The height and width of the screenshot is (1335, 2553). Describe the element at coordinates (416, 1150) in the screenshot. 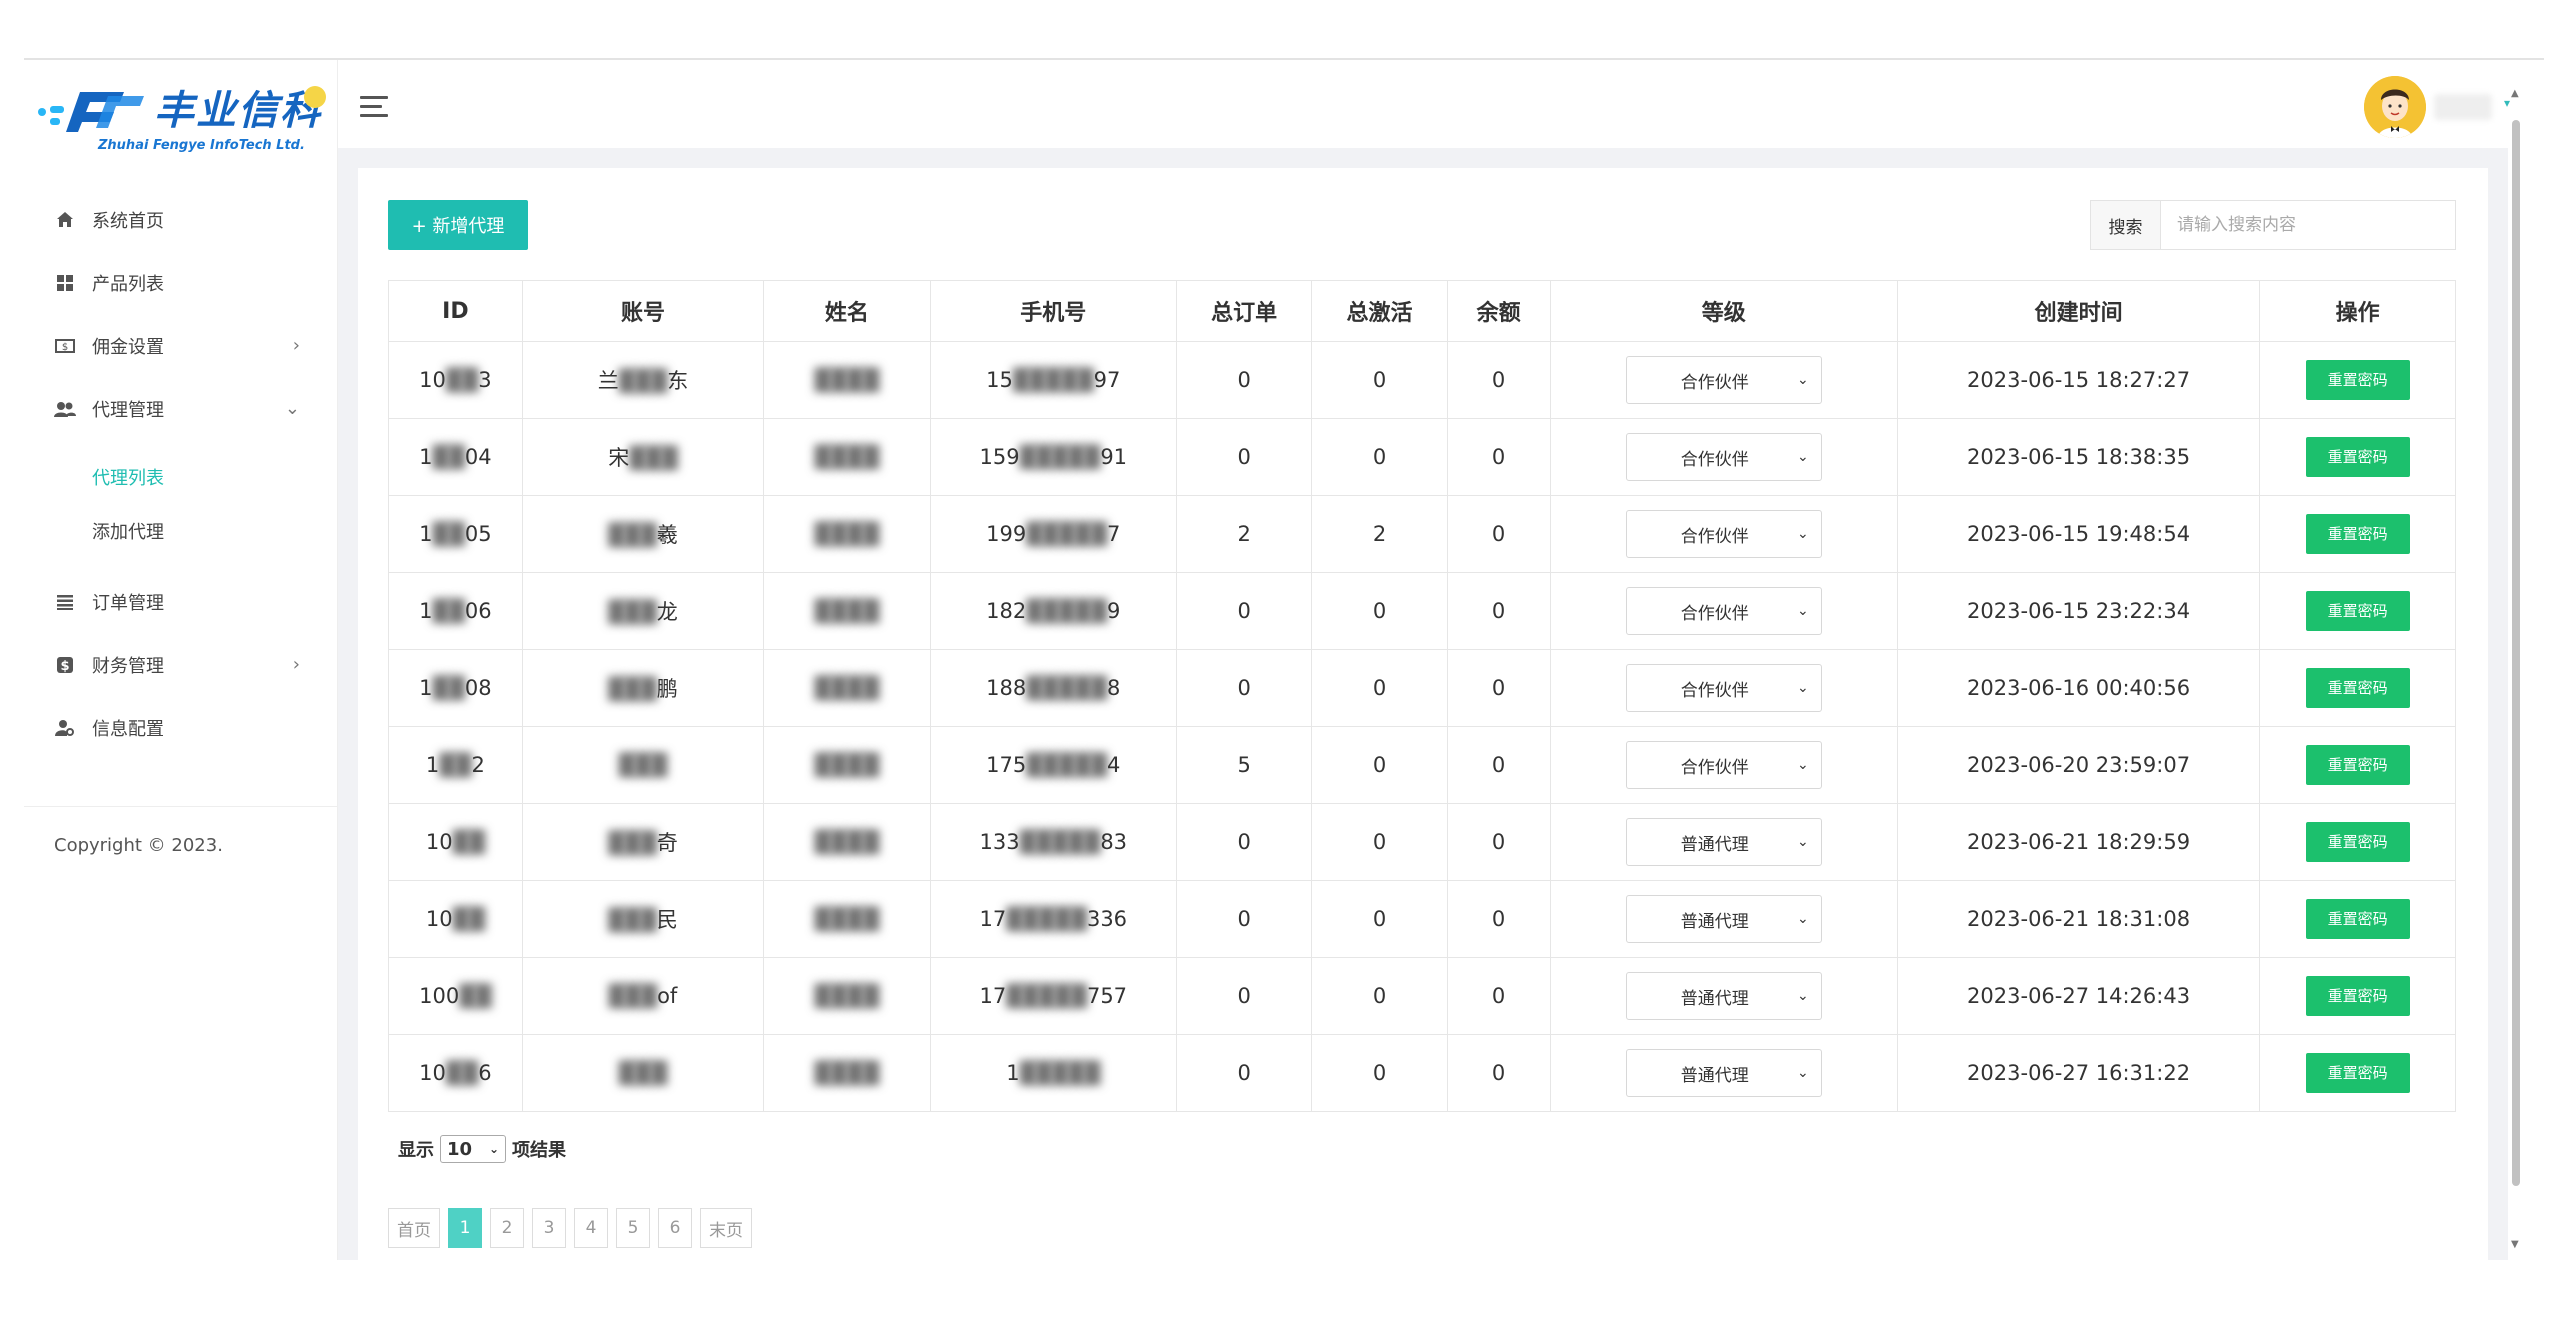

I see `length-prefix: 显示` at that location.